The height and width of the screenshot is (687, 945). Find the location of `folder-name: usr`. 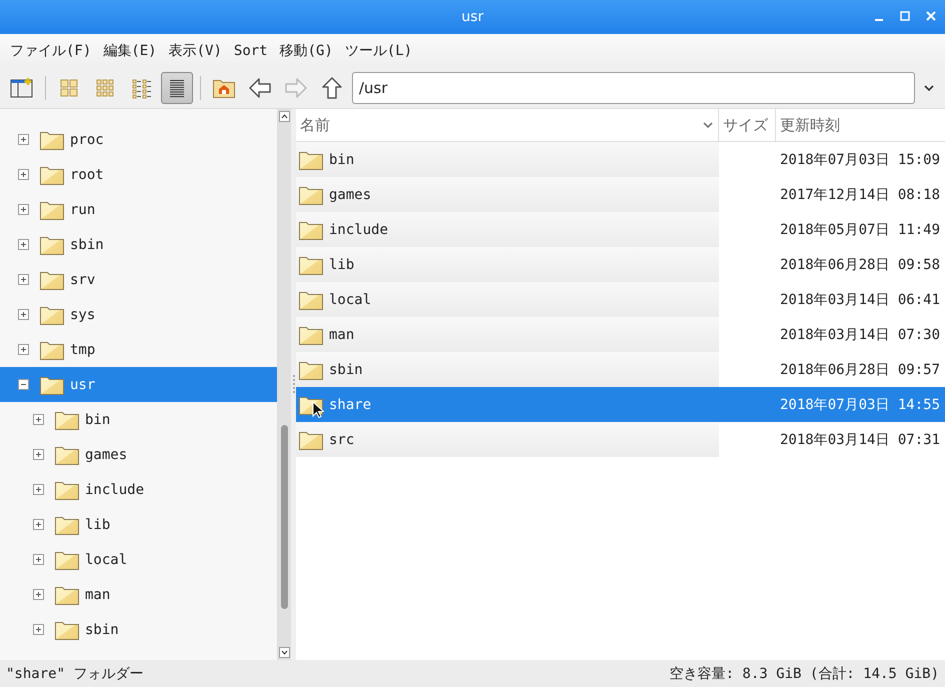

folder-name: usr is located at coordinates (83, 384).